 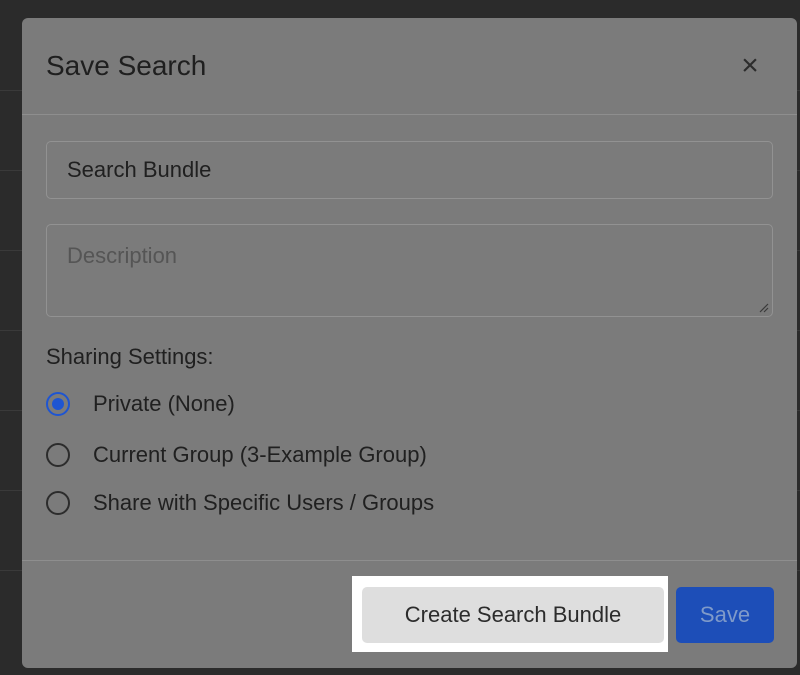 I want to click on close-icon: ×, so click(x=750, y=66).